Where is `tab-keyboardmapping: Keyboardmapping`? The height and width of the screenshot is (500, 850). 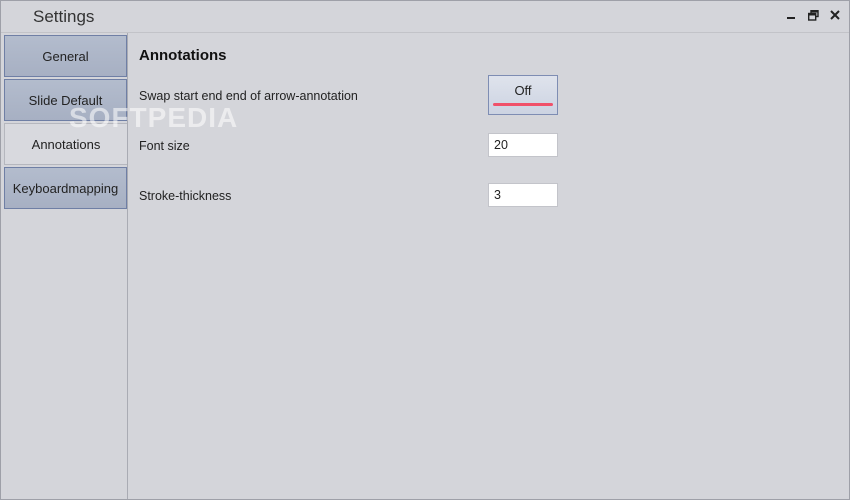
tab-keyboardmapping: Keyboardmapping is located at coordinates (65, 188).